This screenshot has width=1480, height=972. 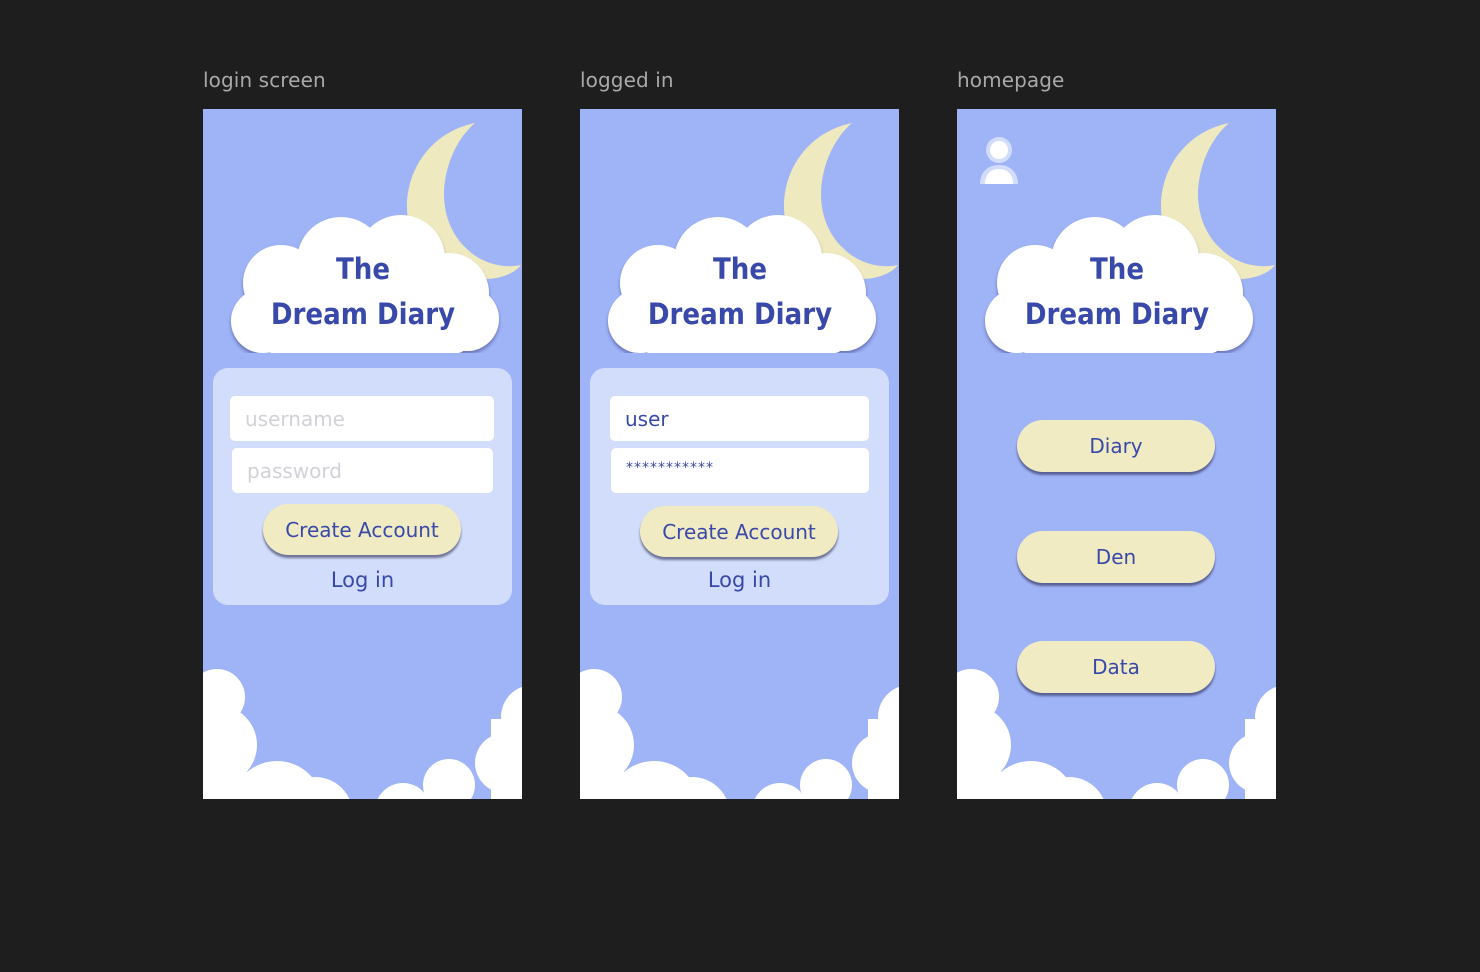 What do you see at coordinates (362, 470) in the screenshot?
I see `password-input` at bounding box center [362, 470].